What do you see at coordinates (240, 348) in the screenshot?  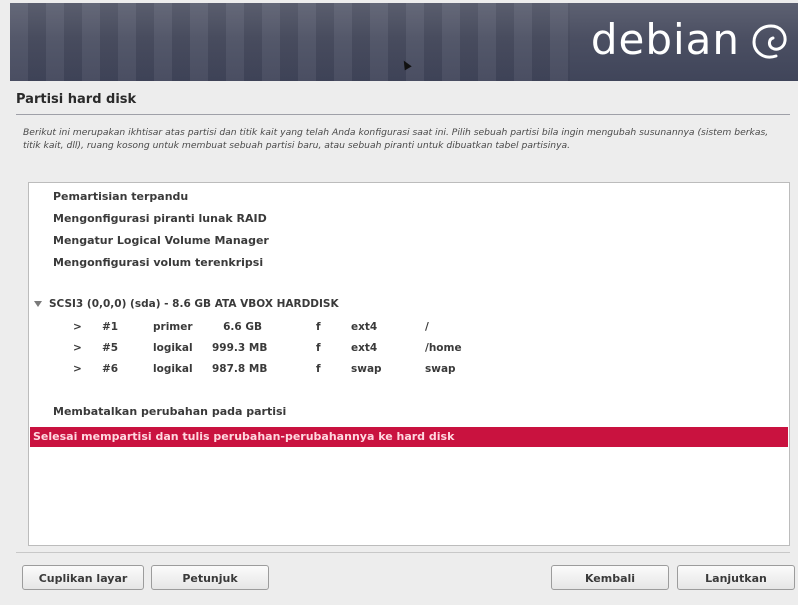 I see `partition-size: 999.3 MB` at bounding box center [240, 348].